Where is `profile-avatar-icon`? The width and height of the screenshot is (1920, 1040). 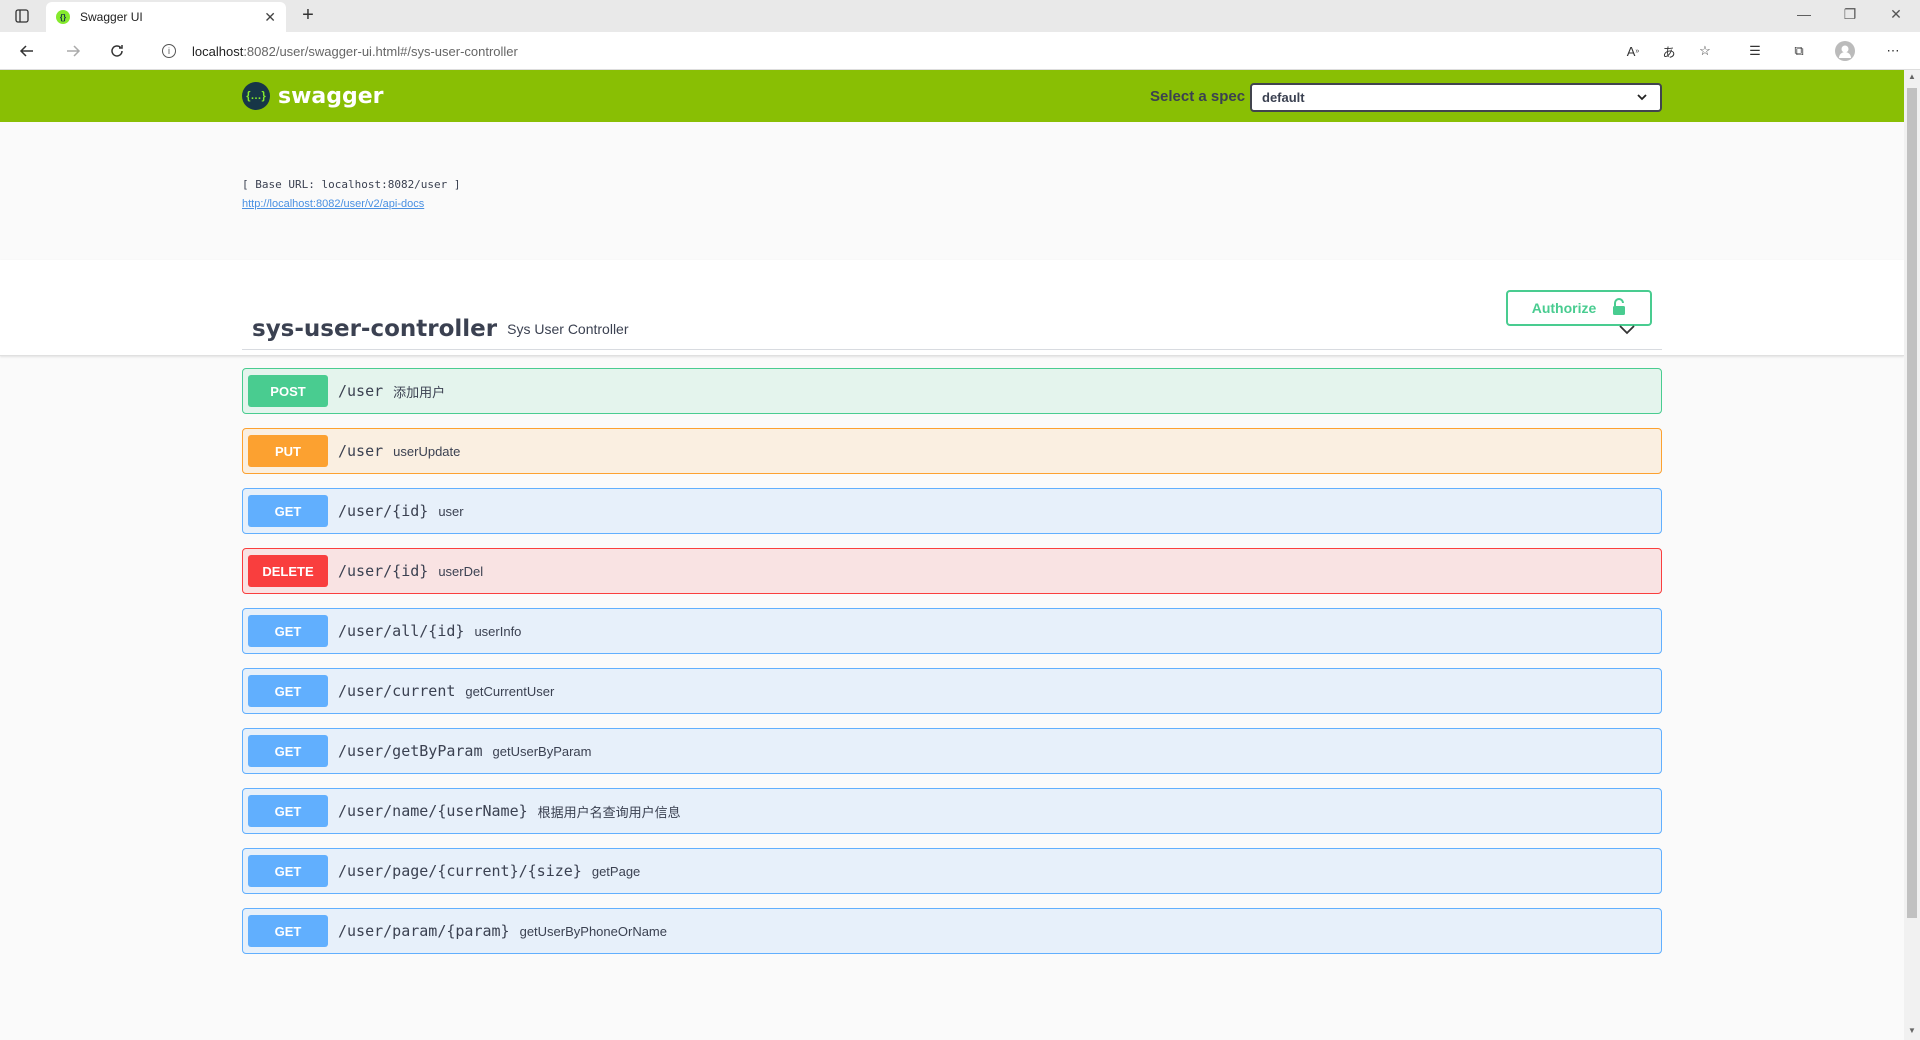 profile-avatar-icon is located at coordinates (1845, 51).